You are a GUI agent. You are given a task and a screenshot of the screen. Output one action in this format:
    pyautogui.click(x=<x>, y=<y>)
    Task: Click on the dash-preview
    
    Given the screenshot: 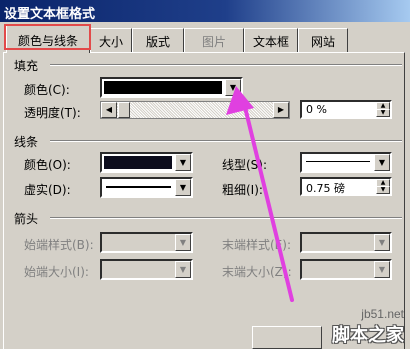 What is the action you would take?
    pyautogui.click(x=138, y=187)
    